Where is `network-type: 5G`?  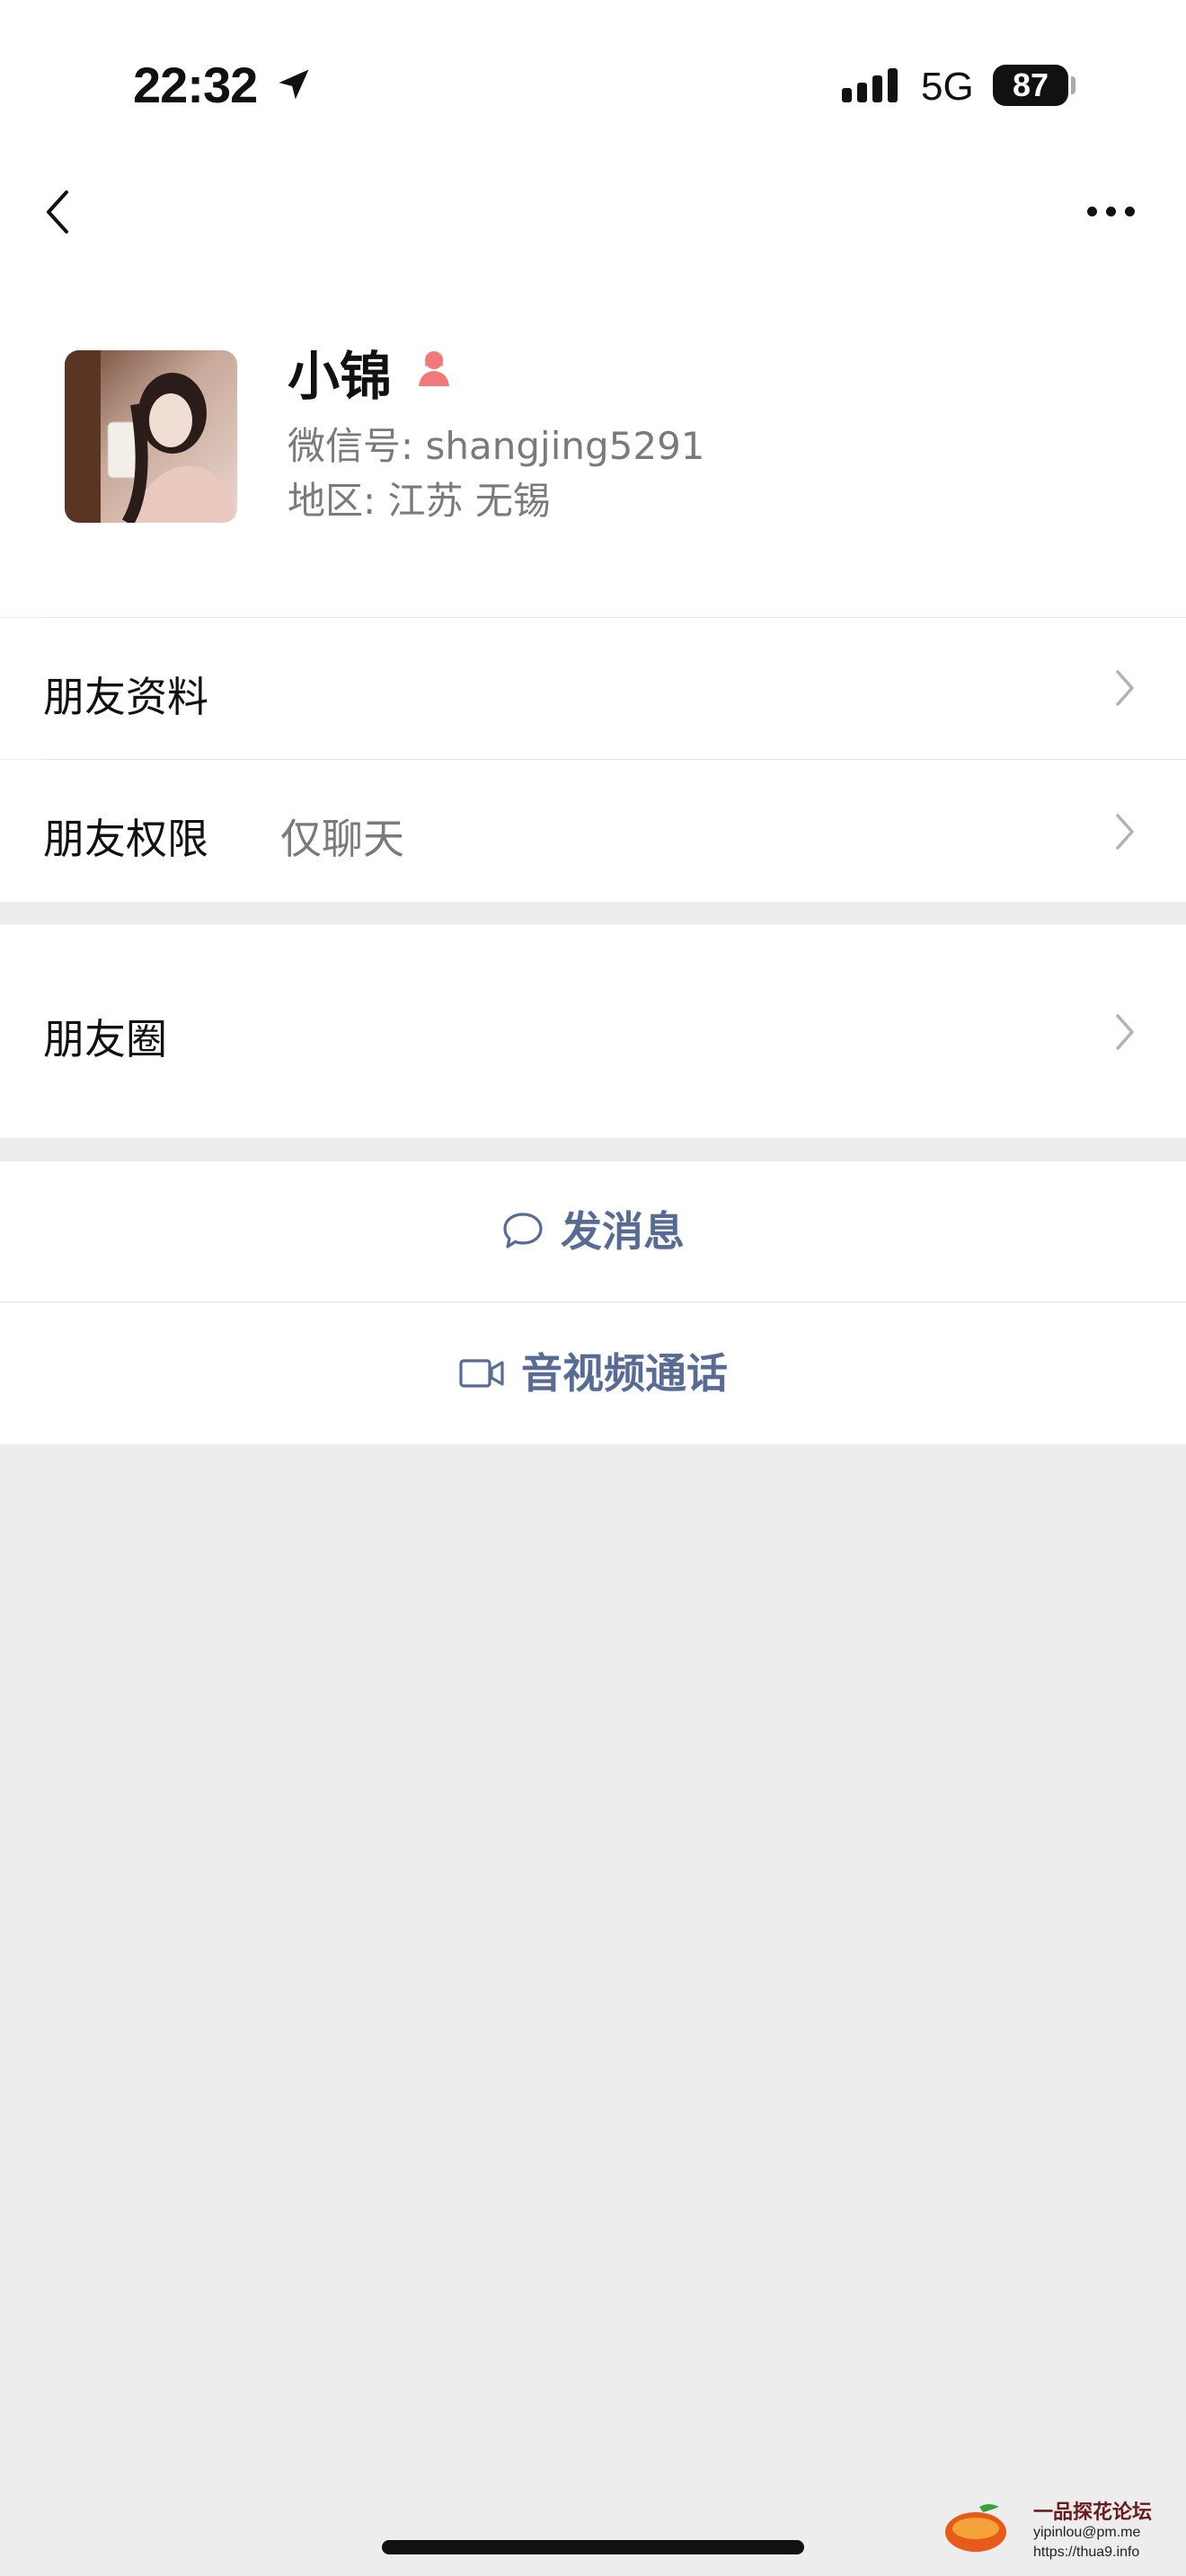 network-type: 5G is located at coordinates (947, 87).